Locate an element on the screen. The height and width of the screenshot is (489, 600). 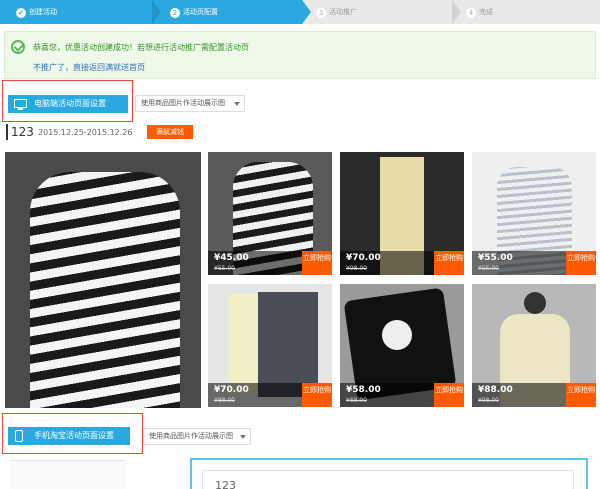
pc-display-select: 使用商品图片作活动展示图 is located at coordinates (190, 103).